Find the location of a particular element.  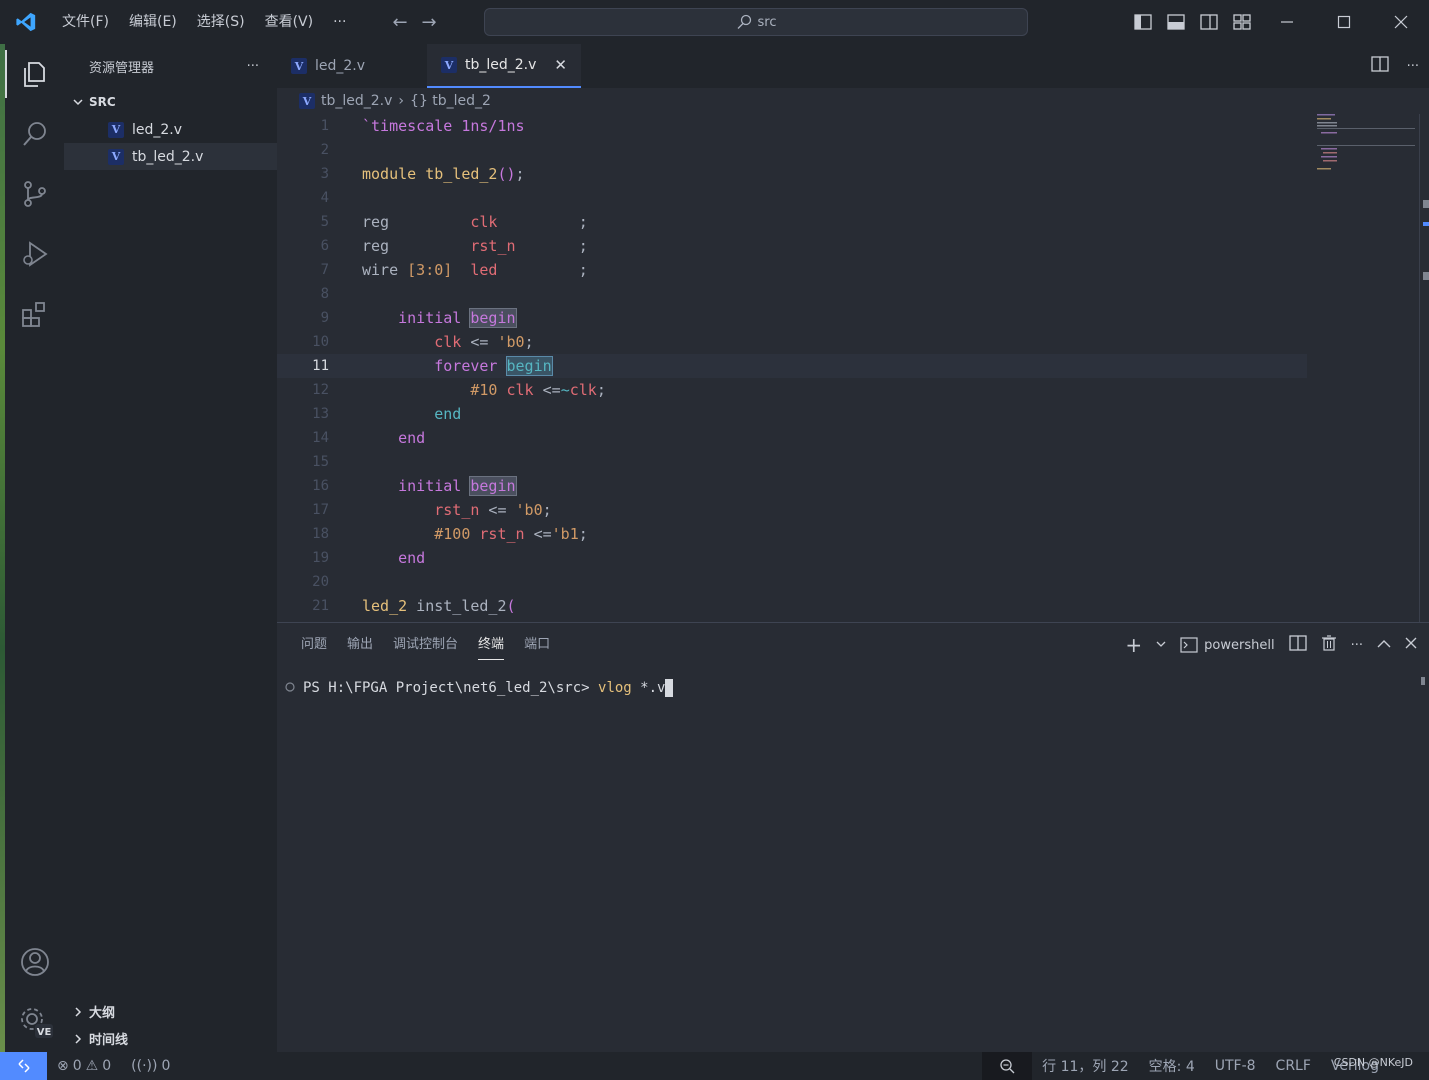

menu-file: 文件(F) is located at coordinates (85, 22).